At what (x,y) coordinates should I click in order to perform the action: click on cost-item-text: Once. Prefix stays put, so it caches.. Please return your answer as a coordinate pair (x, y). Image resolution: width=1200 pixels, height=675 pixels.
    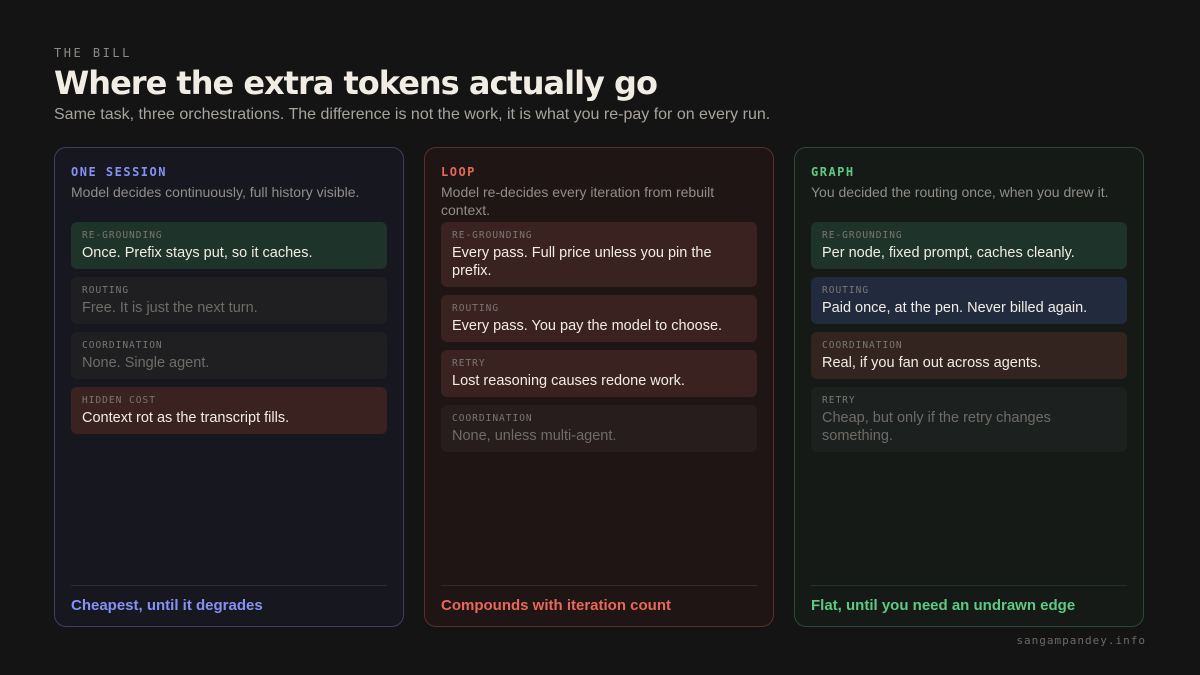
    Looking at the image, I should click on (197, 253).